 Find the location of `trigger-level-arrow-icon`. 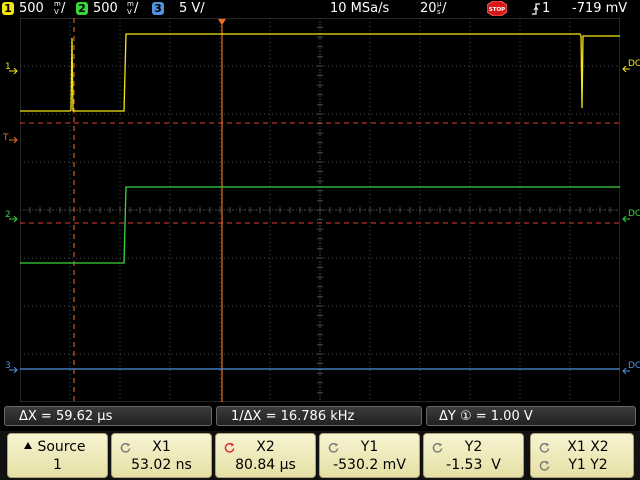

trigger-level-arrow-icon is located at coordinates (13, 140).